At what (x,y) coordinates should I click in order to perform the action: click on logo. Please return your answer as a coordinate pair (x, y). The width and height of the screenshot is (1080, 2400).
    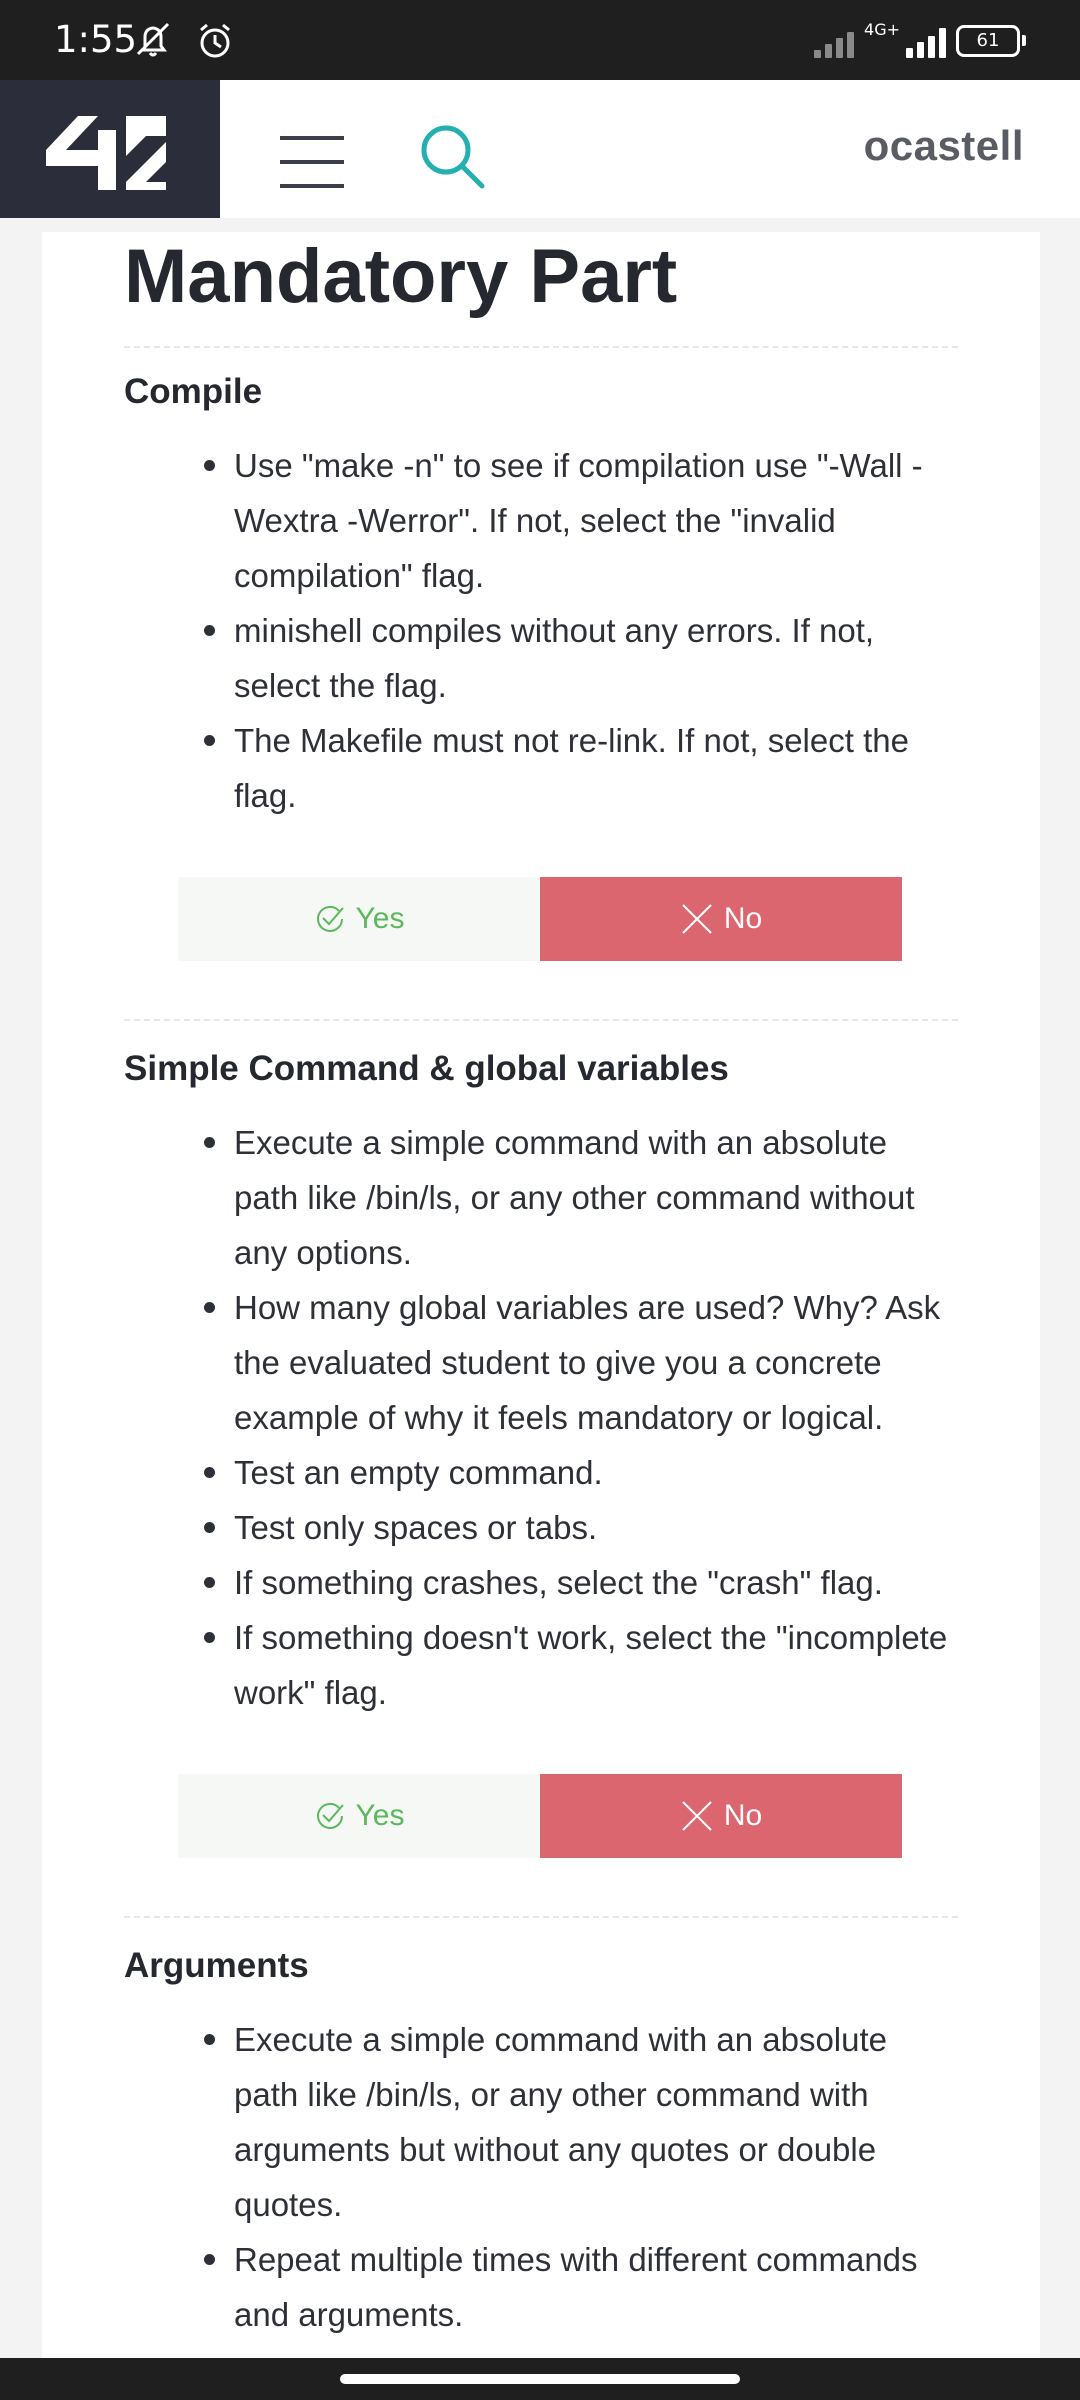
    Looking at the image, I should click on (110, 149).